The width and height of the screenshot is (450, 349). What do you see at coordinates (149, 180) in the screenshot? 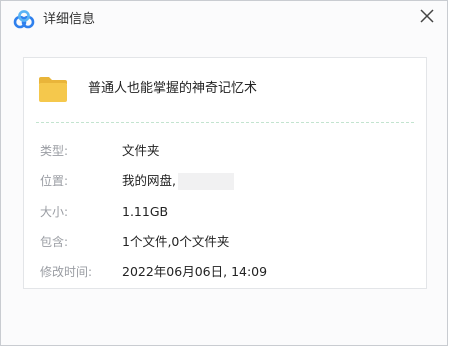
I see `location-value: 我的网盘,` at bounding box center [149, 180].